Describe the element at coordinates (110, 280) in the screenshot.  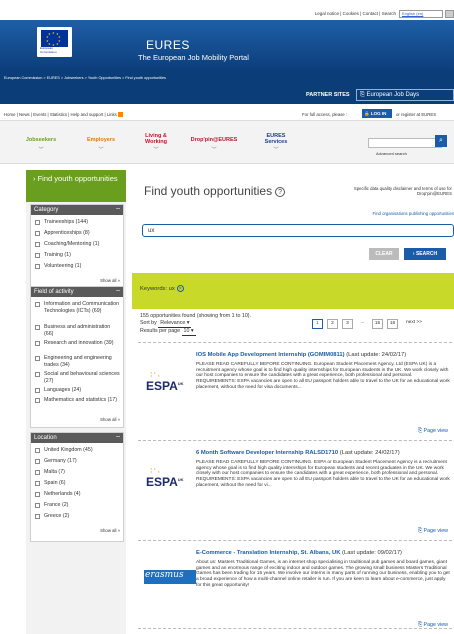
I see `category-show-all: Show all »` at that location.